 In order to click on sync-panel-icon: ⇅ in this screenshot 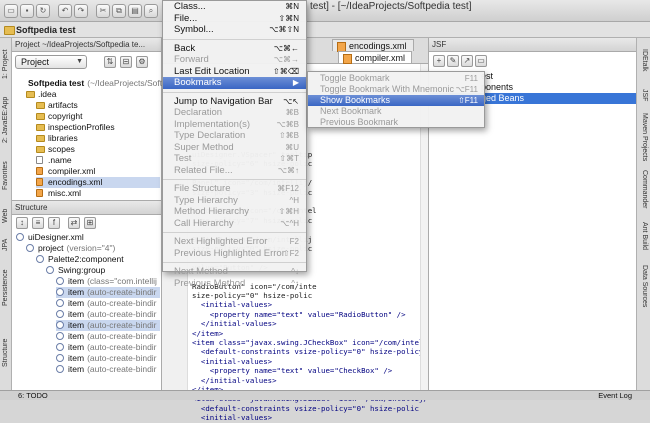, I will do `click(110, 62)`.